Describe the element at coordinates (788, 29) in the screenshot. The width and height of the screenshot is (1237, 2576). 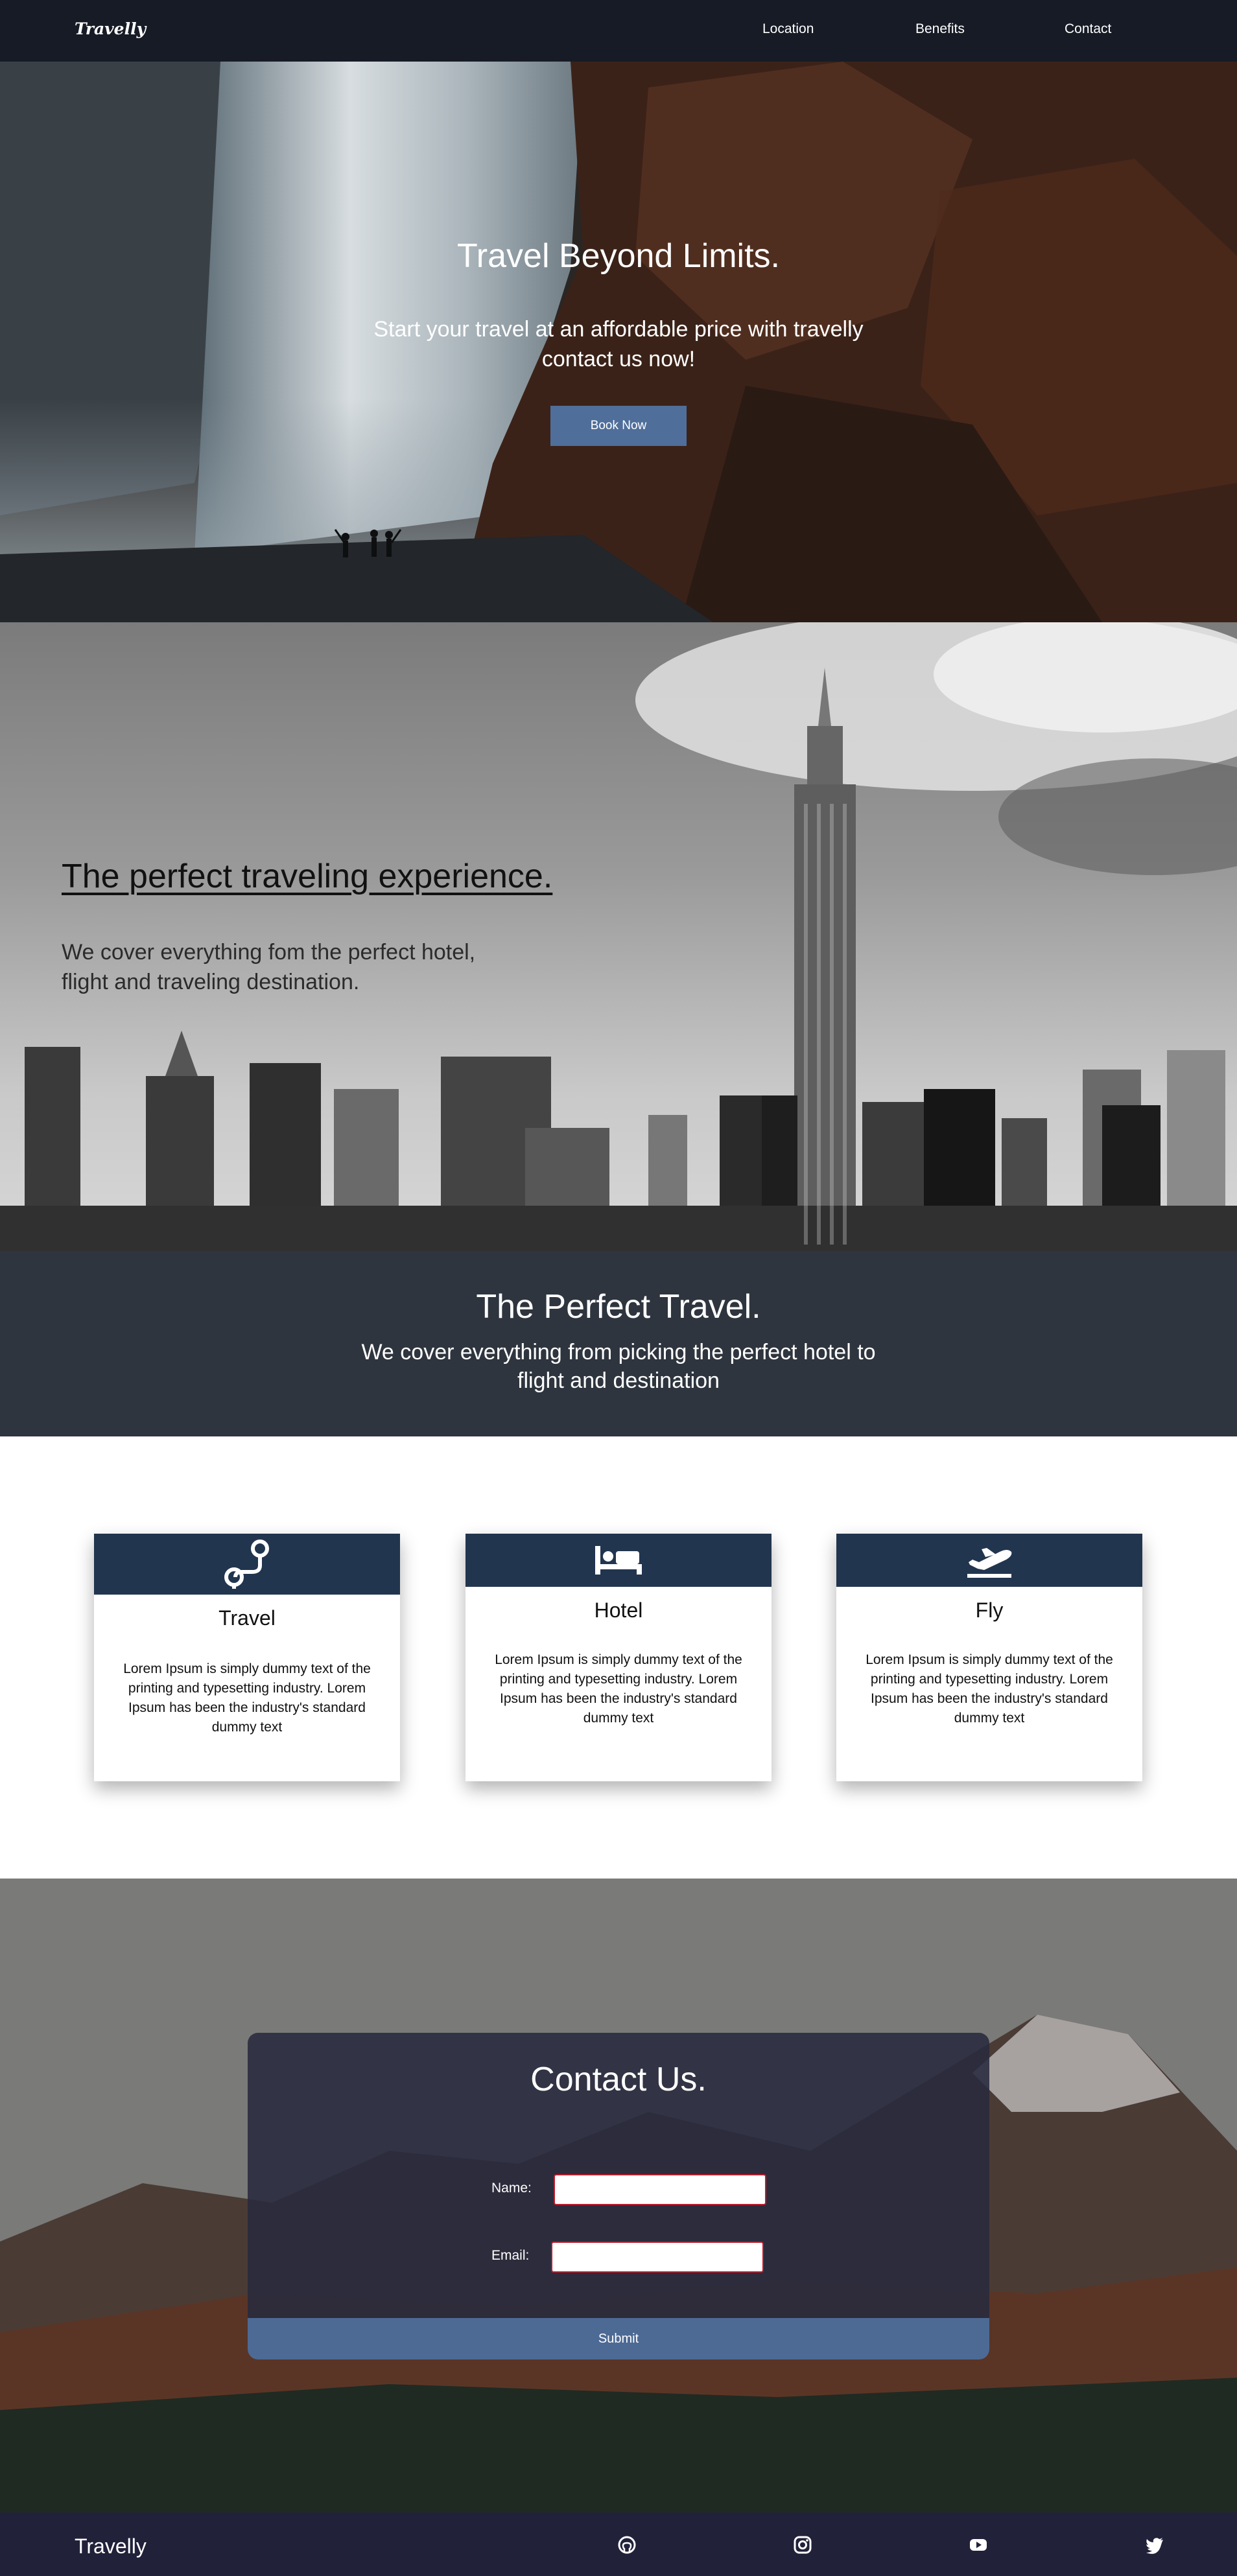
I see `nav-link-location: Location` at that location.